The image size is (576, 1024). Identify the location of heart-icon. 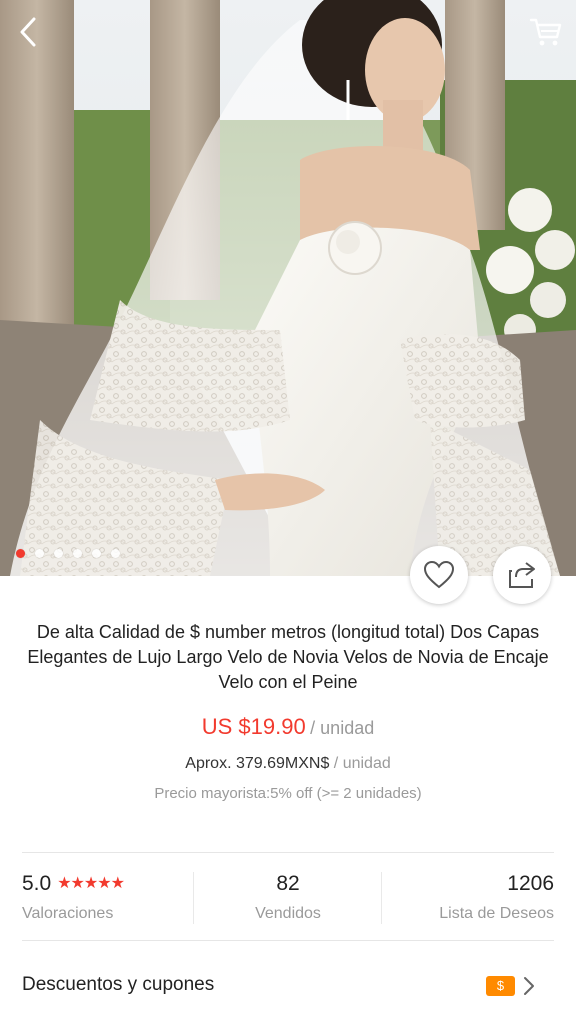
(439, 574).